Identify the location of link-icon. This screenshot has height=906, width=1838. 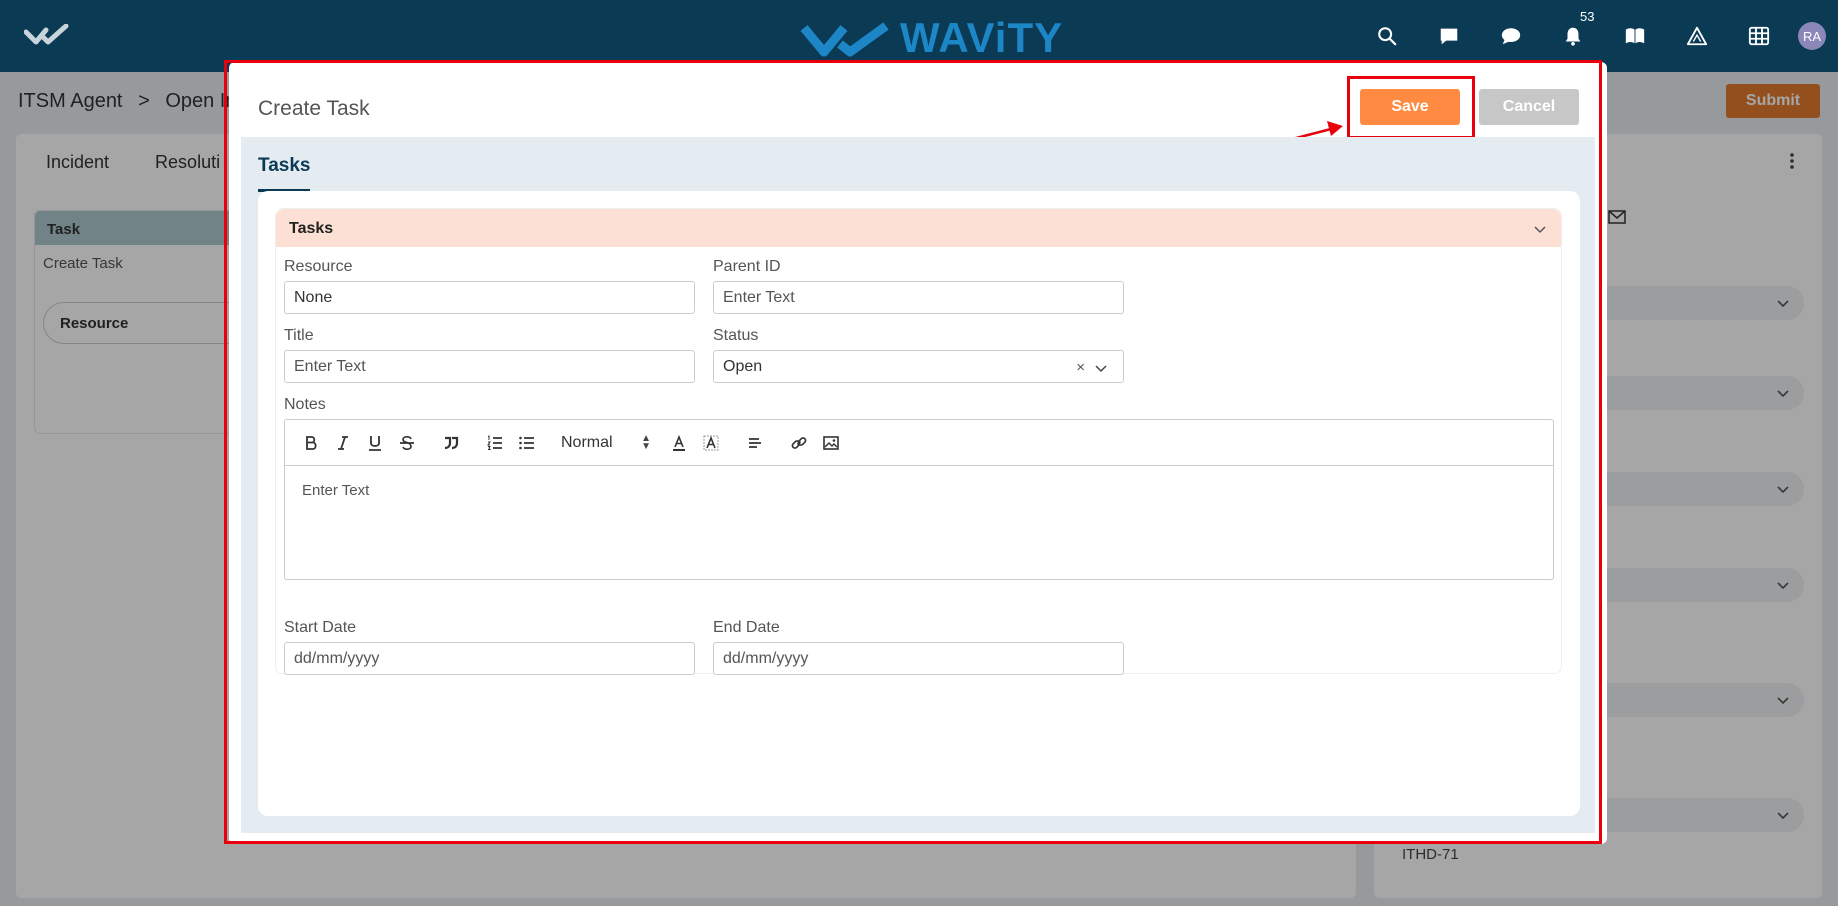
(799, 443).